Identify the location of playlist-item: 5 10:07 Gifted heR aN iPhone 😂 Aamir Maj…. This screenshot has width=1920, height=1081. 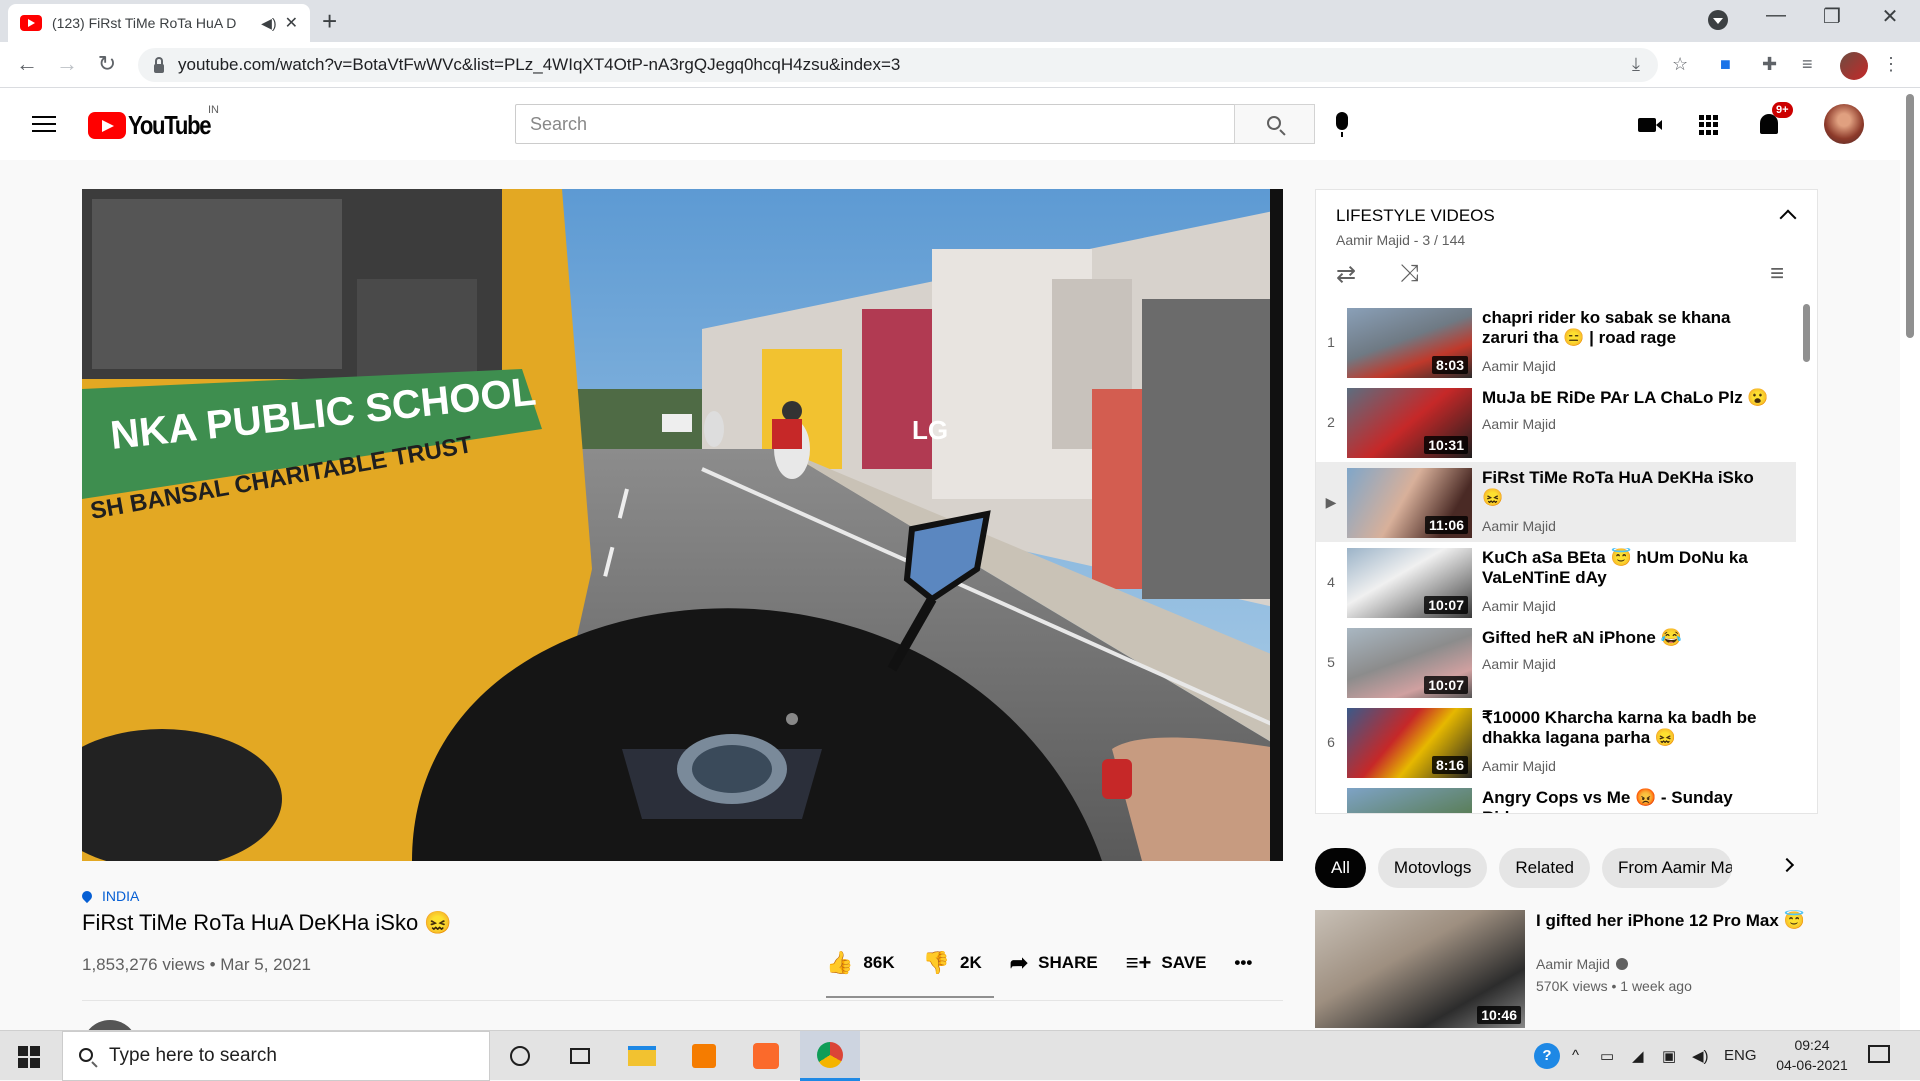
(1556, 662).